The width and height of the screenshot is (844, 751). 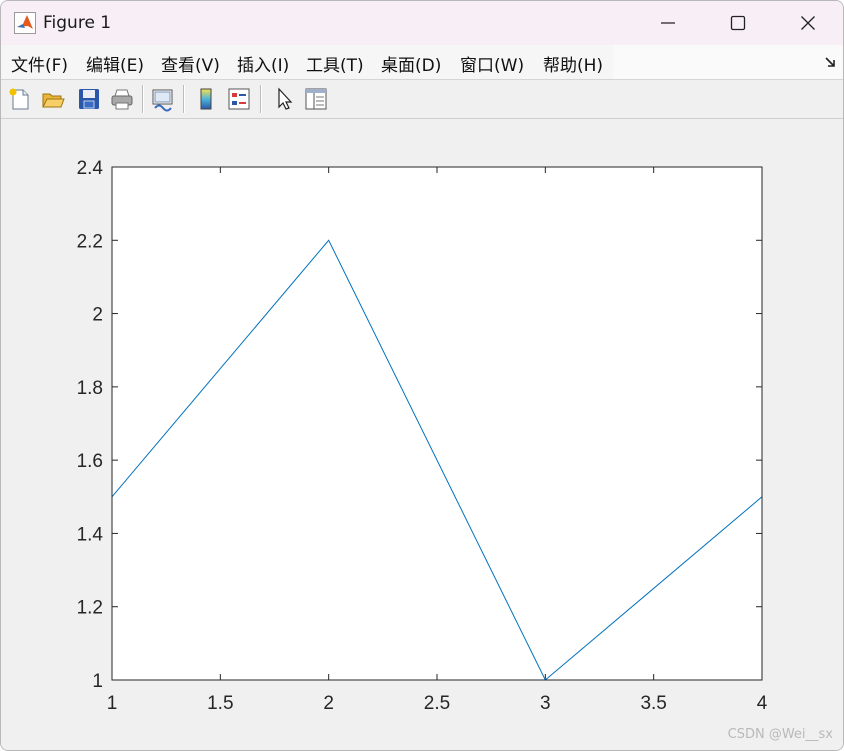 I want to click on x-tick-label: 3, so click(x=545, y=703).